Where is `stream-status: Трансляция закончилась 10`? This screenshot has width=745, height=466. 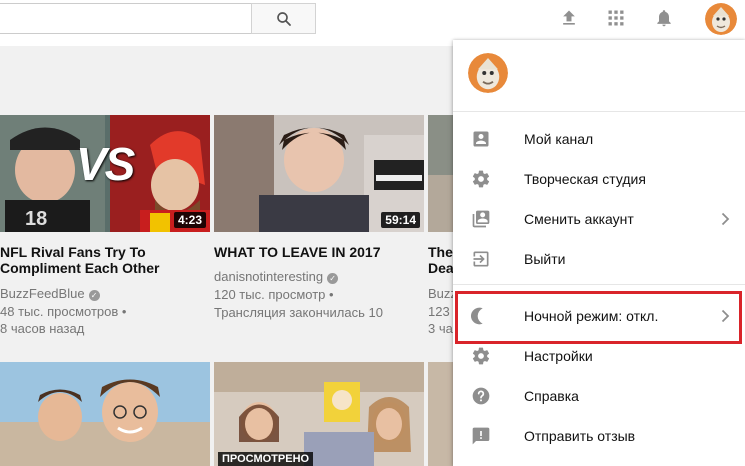
stream-status: Трансляция закончилась 10 is located at coordinates (298, 312).